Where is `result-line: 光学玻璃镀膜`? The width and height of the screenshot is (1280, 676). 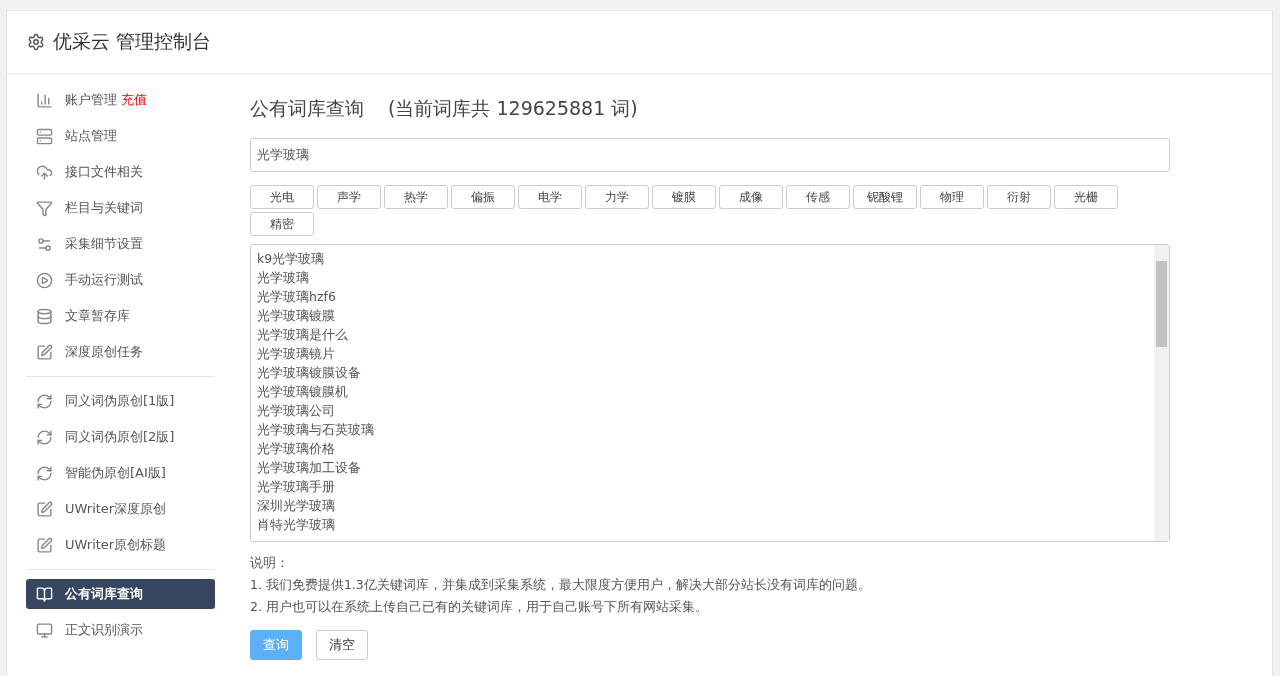 result-line: 光学玻璃镀膜 is located at coordinates (296, 316).